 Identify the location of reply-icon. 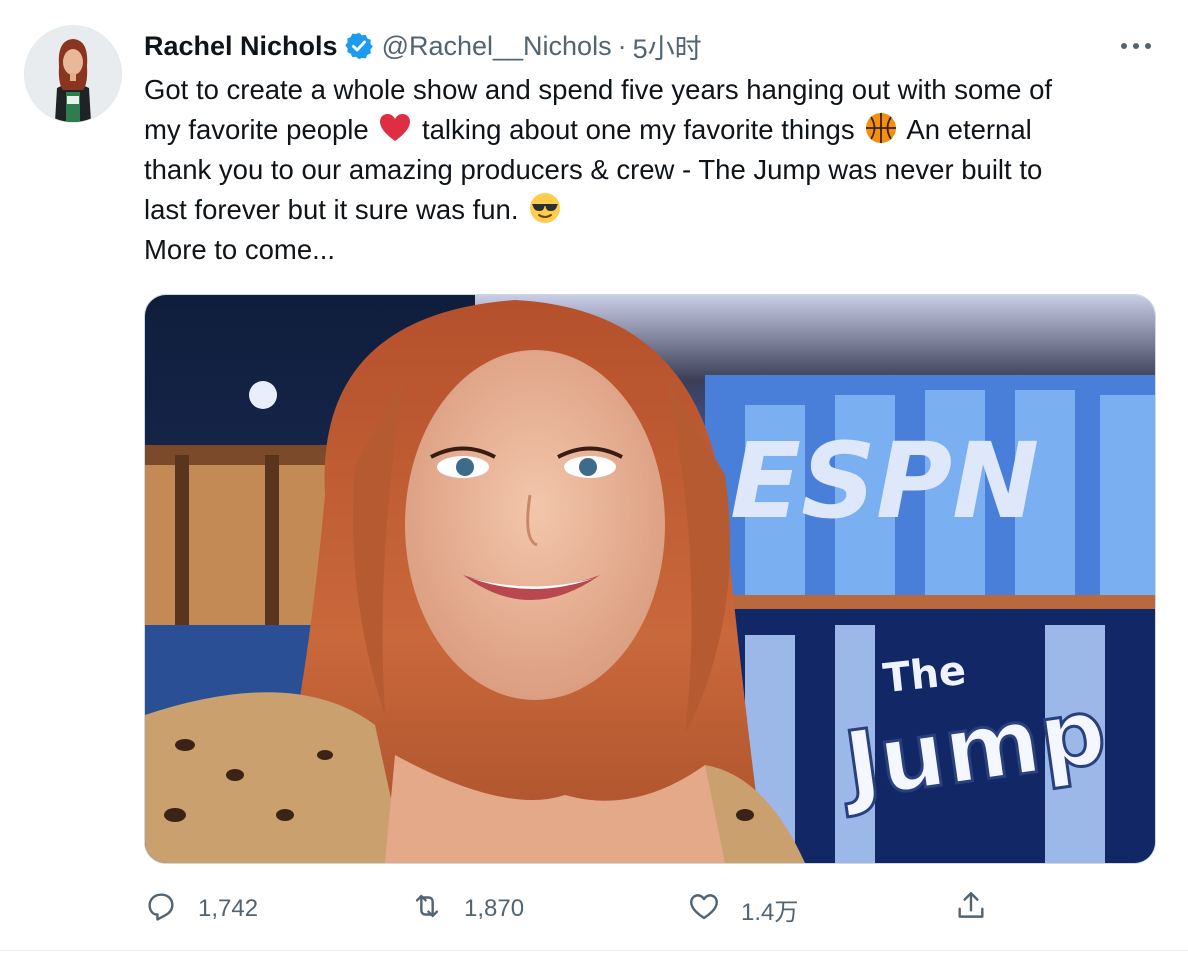
(161, 909).